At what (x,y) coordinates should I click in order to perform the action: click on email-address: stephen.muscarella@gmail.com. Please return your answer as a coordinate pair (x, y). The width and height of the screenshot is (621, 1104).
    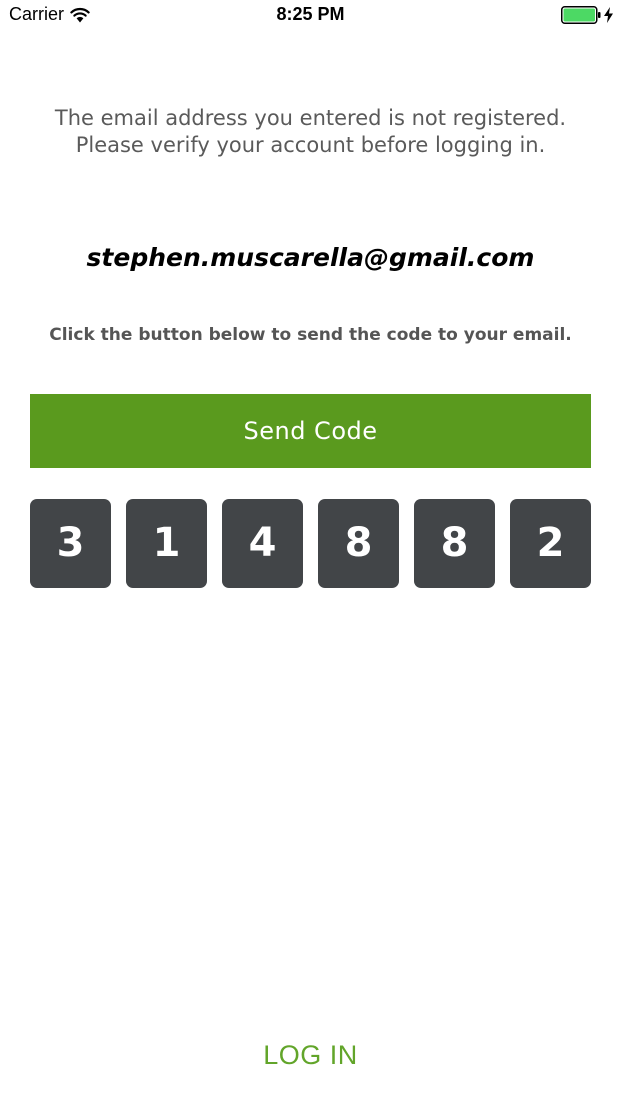
    Looking at the image, I should click on (310, 257).